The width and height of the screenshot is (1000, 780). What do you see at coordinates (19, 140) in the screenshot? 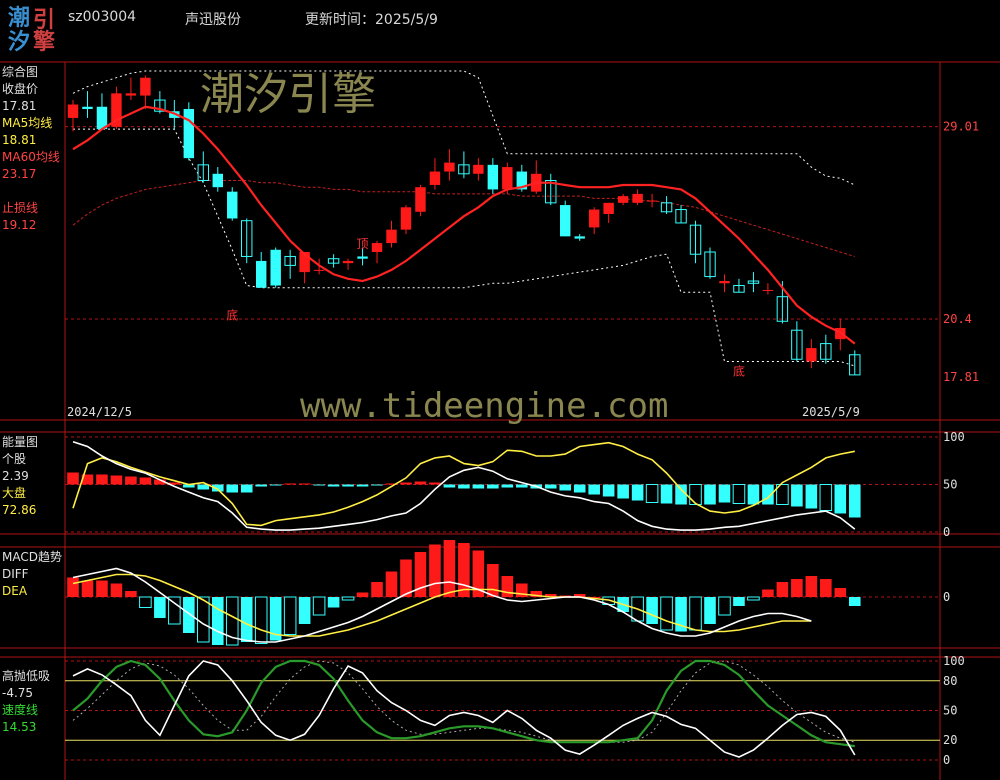
I see `panel-label: 18.81` at bounding box center [19, 140].